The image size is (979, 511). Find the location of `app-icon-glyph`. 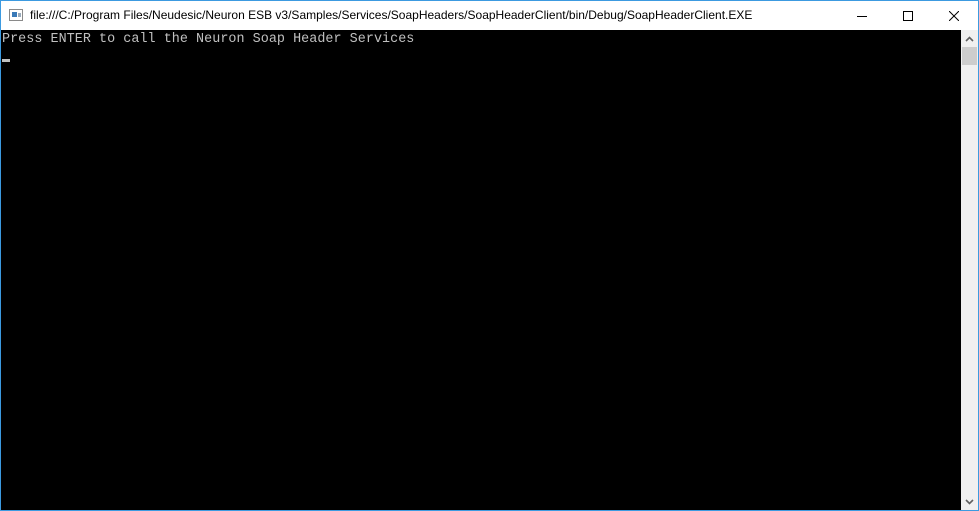

app-icon-glyph is located at coordinates (14, 14).